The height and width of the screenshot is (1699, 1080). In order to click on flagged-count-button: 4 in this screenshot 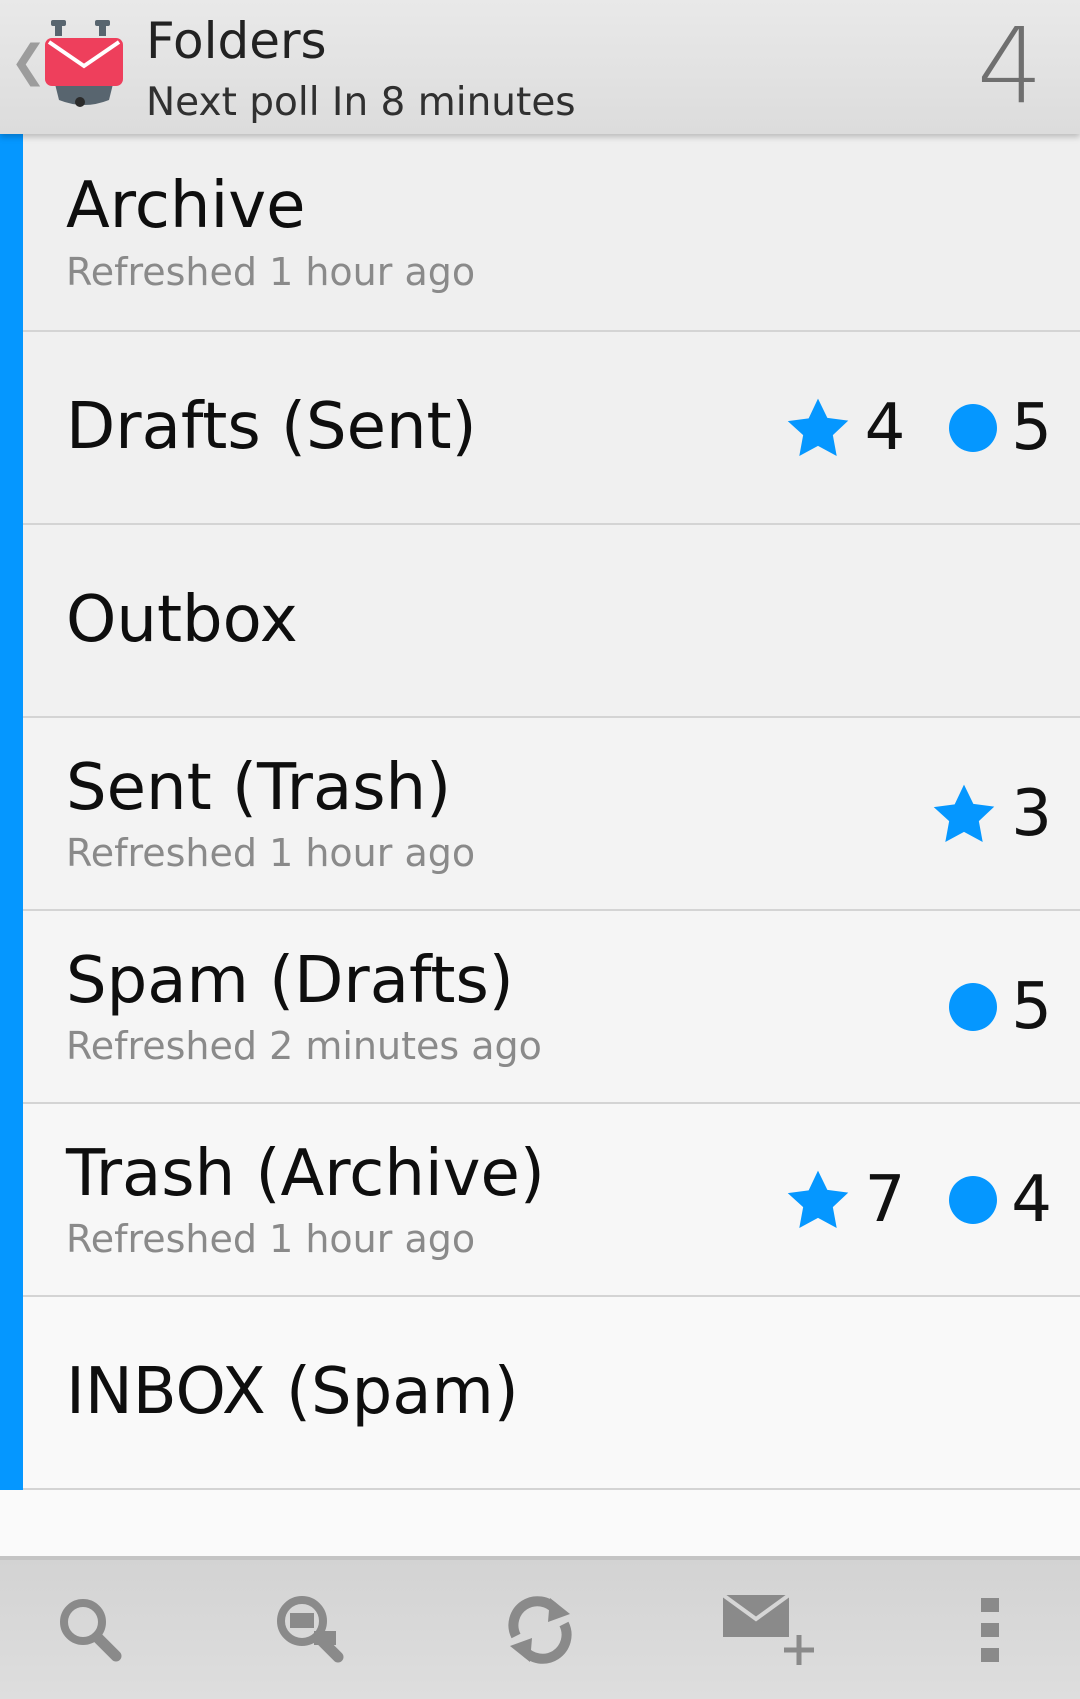, I will do `click(845, 427)`.